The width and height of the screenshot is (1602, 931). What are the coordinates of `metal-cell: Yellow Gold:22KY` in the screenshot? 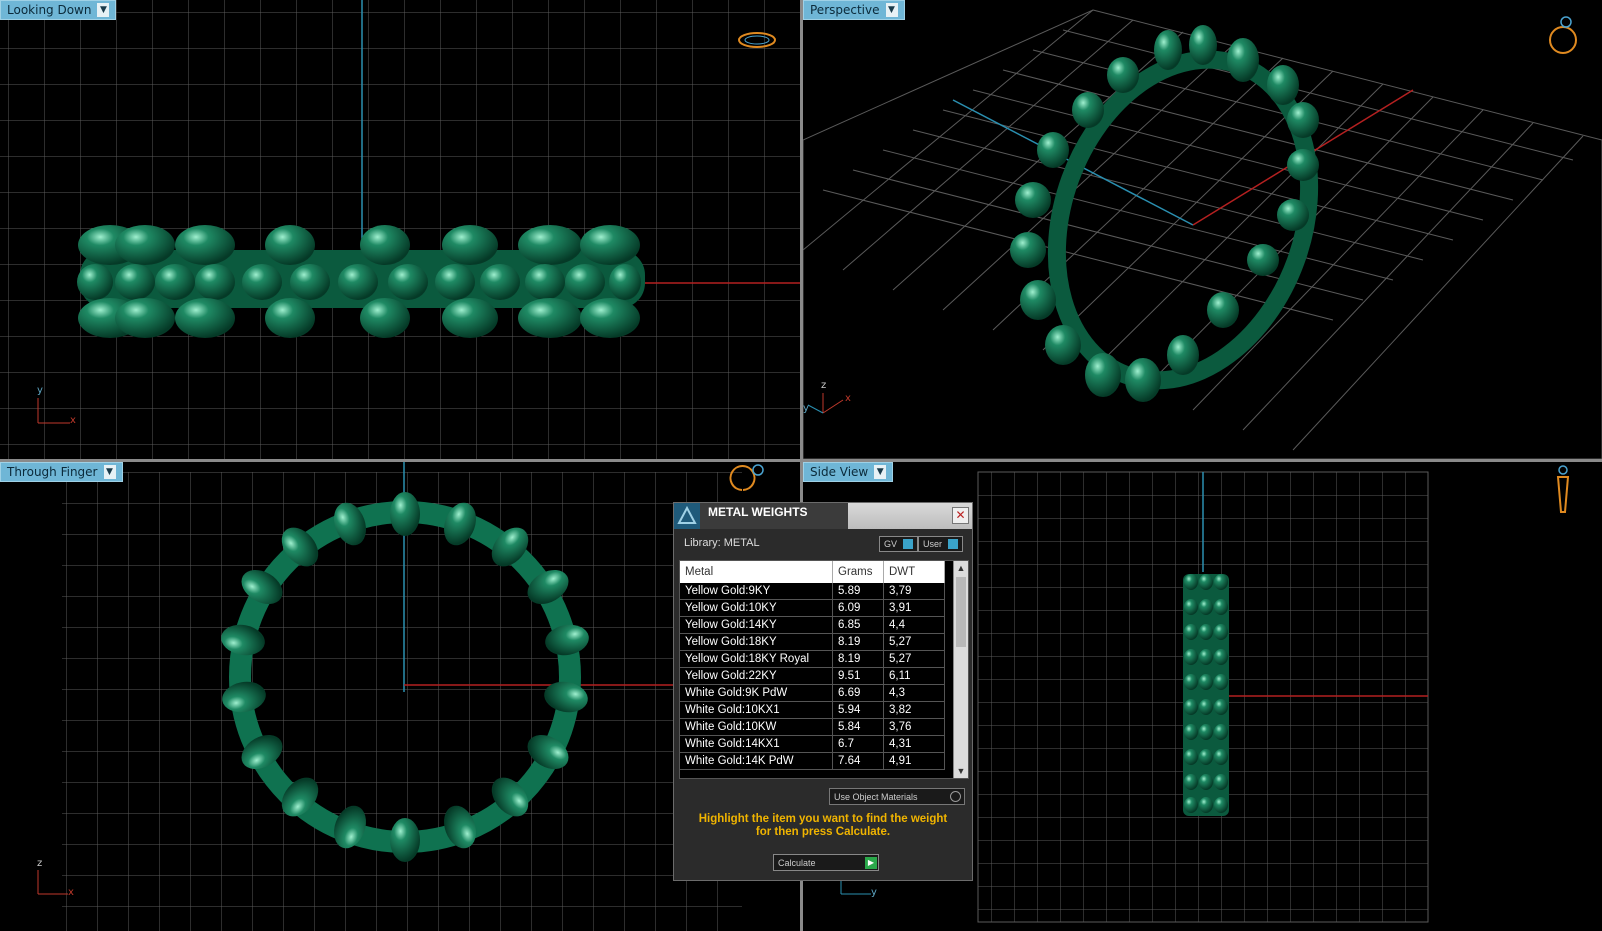 It's located at (756, 676).